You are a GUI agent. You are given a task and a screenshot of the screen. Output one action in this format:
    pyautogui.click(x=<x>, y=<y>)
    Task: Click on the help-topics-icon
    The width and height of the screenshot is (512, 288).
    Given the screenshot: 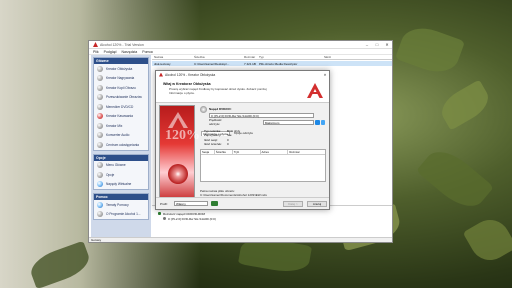 What is the action you would take?
    pyautogui.click(x=100, y=204)
    